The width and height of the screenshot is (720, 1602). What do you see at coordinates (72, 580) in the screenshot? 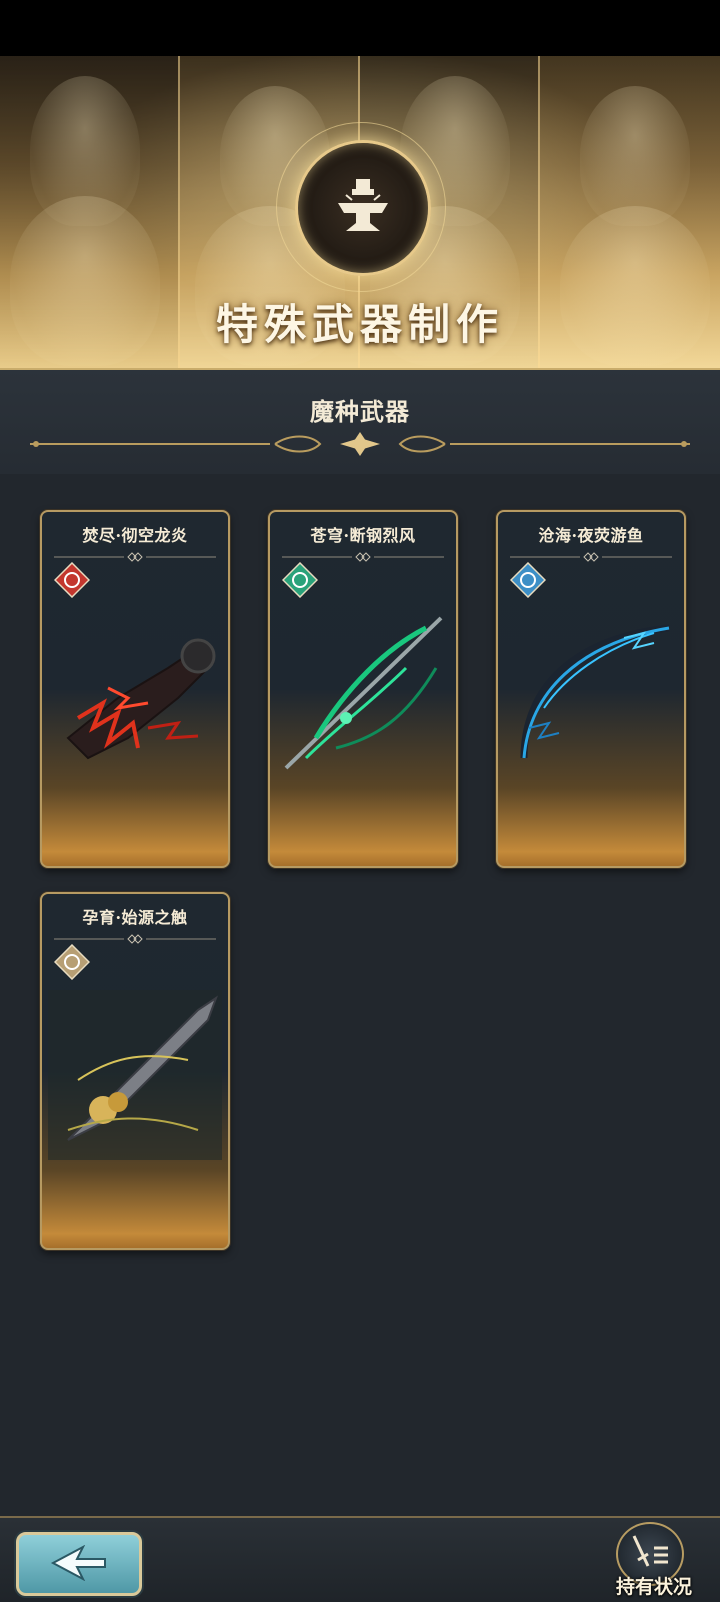
I see `fire-element-icon` at bounding box center [72, 580].